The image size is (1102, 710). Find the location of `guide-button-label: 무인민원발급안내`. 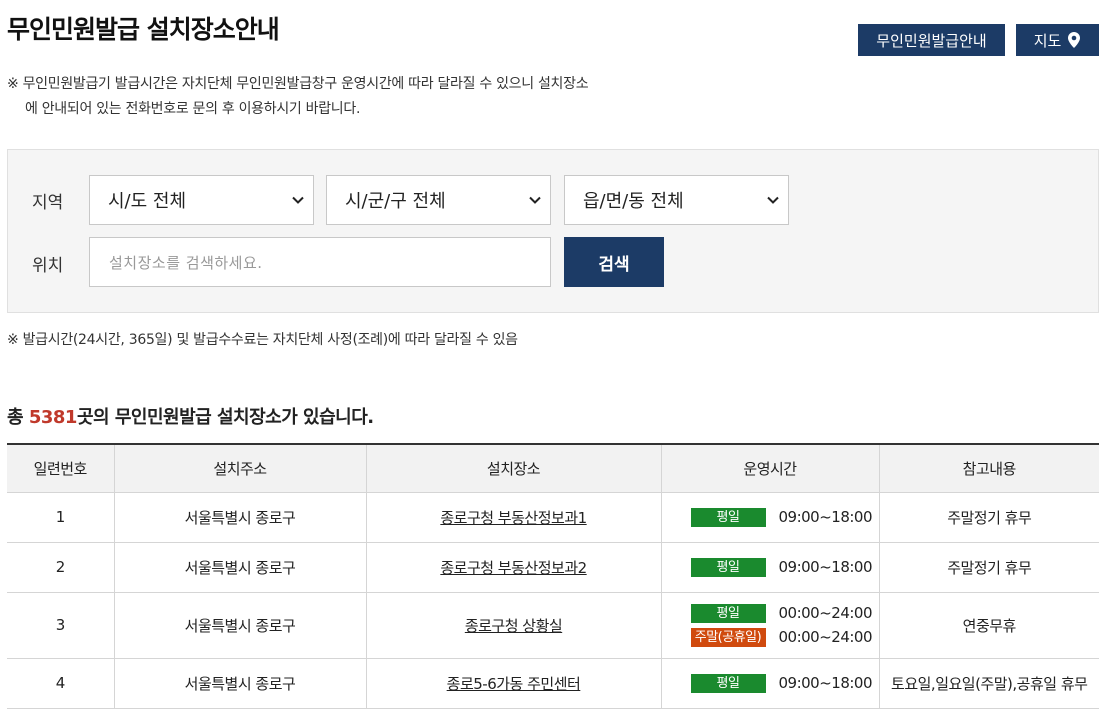

guide-button-label: 무인민원발급안내 is located at coordinates (931, 40).